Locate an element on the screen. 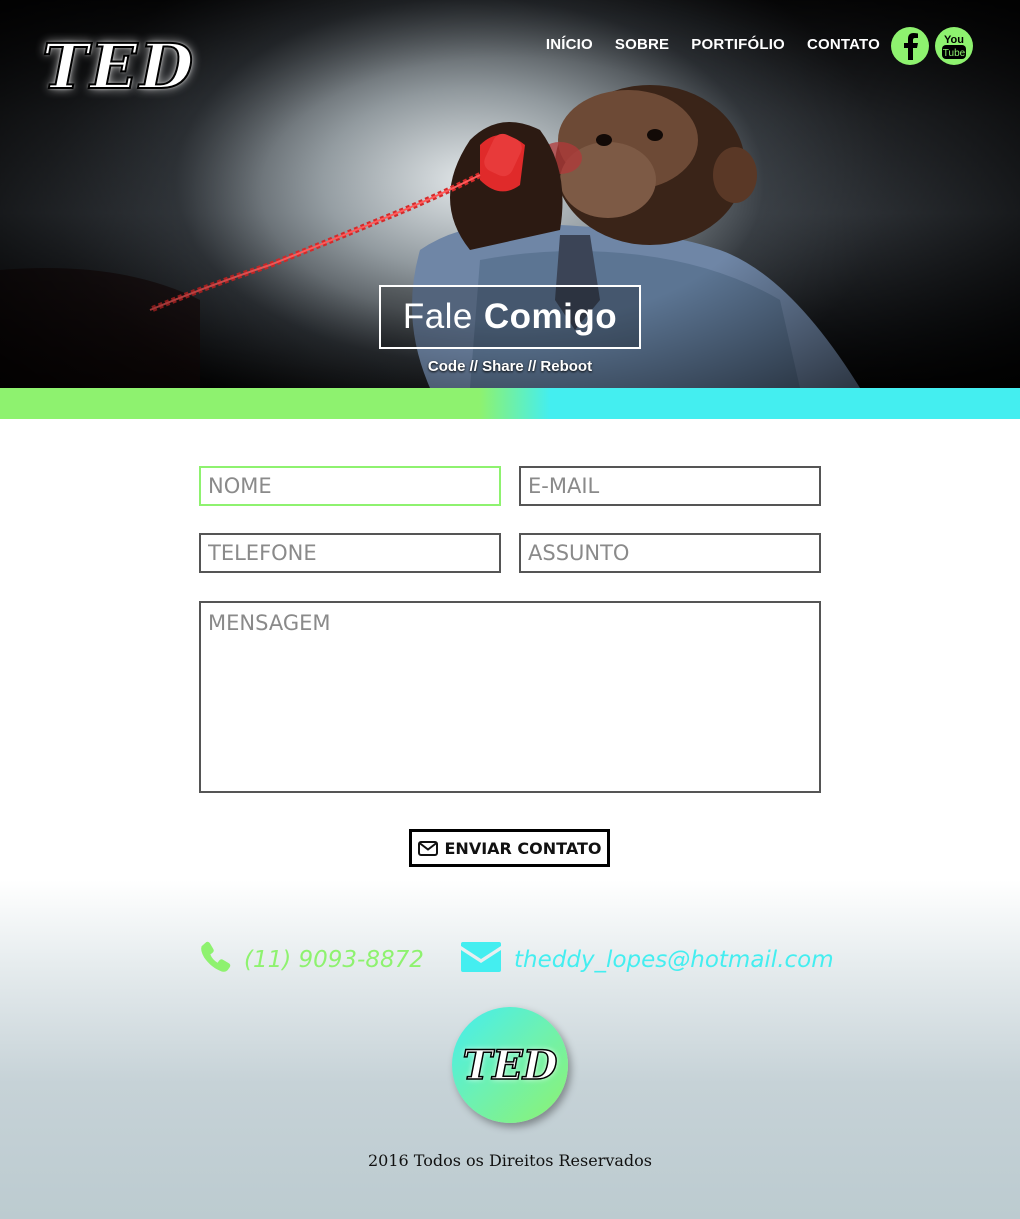 Image resolution: width=1020 pixels, height=1219 pixels. footer-logo-text: TED is located at coordinates (510, 1065).